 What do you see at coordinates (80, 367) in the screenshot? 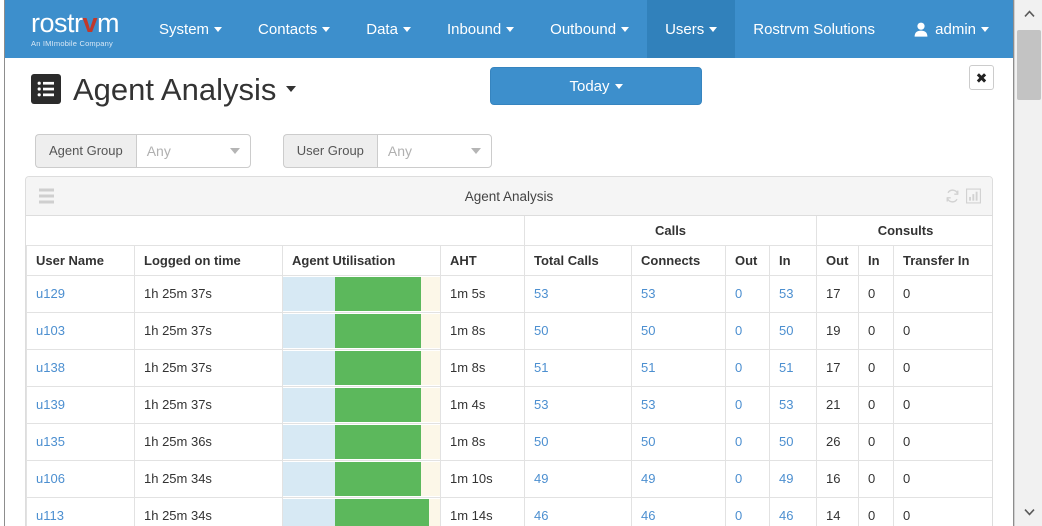
I see `cell-user-name: u138` at bounding box center [80, 367].